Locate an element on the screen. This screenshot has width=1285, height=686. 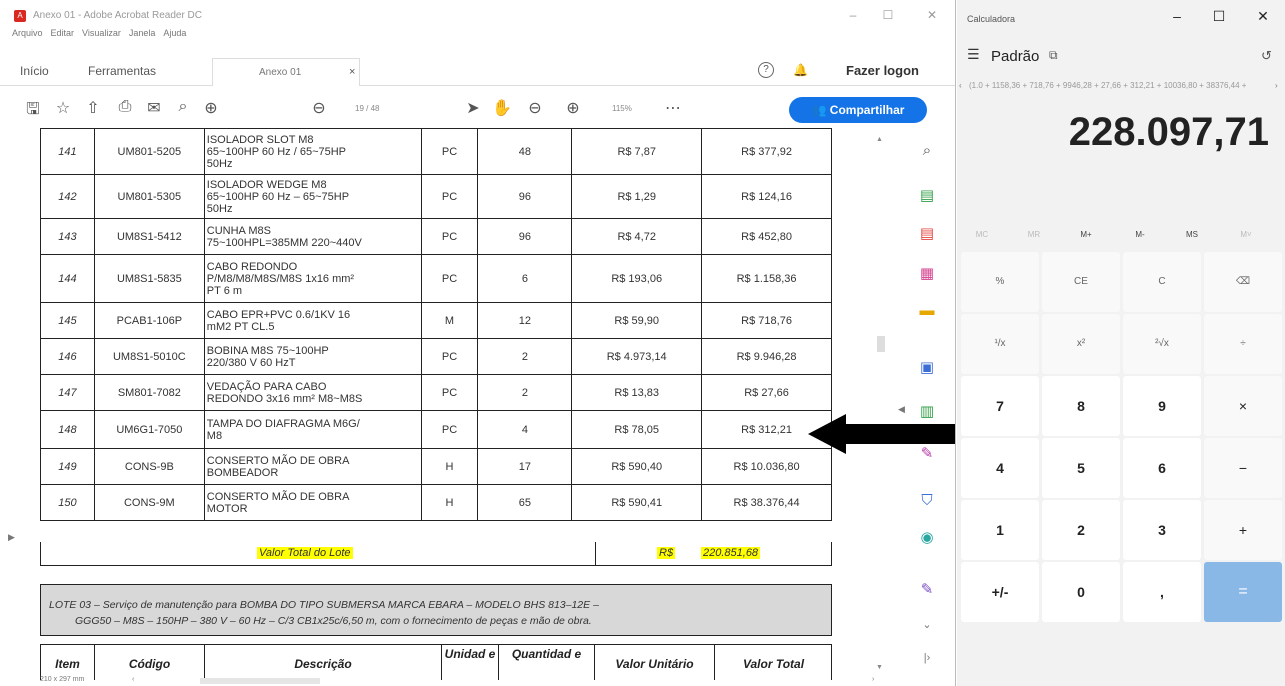
key-reciprocal-button: ¹/x is located at coordinates (1000, 344).